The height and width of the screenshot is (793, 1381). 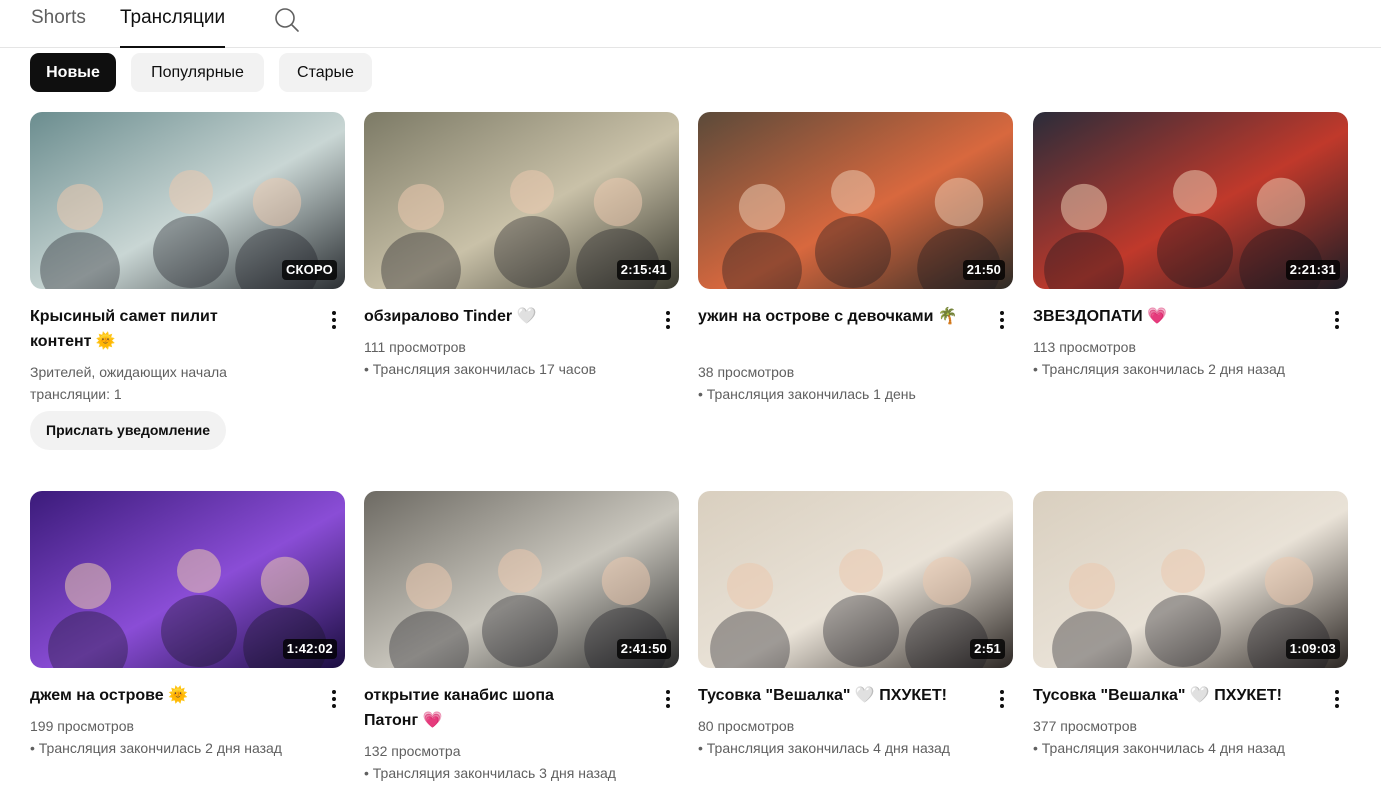 I want to click on video-title: ужин на острове с девочками 🌴, so click(x=840, y=316).